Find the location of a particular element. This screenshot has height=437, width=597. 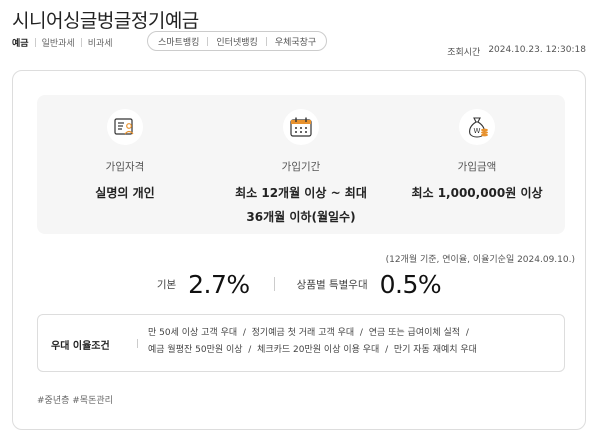

preferential-label: 우대 이율조건 is located at coordinates (80, 346).